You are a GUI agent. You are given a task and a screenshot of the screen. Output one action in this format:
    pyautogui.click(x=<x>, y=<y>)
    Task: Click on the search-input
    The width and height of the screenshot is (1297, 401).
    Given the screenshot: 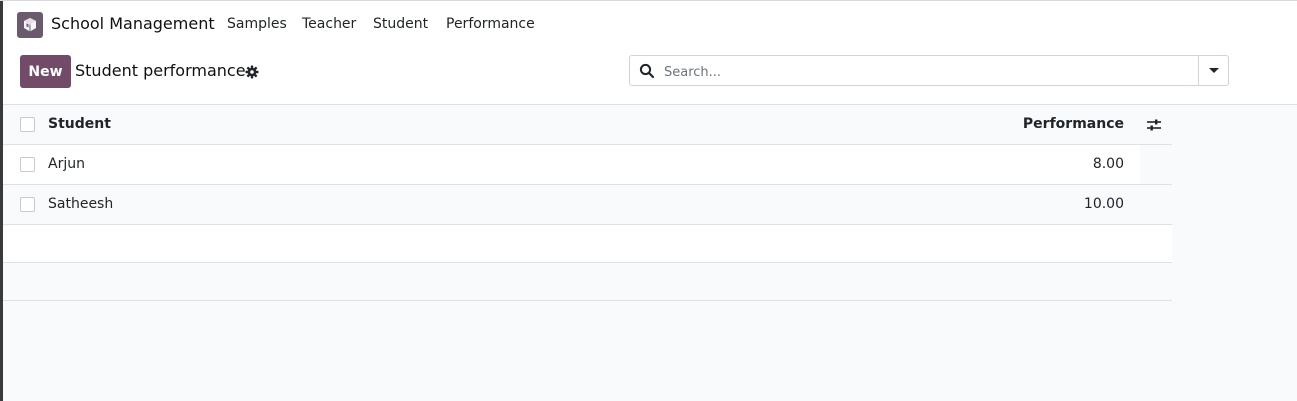 What is the action you would take?
    pyautogui.click(x=924, y=72)
    